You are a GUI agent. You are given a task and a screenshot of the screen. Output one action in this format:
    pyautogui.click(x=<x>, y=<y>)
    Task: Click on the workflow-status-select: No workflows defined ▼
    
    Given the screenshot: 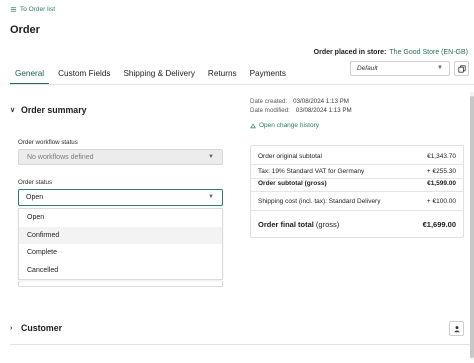 What is the action you would take?
    pyautogui.click(x=120, y=157)
    